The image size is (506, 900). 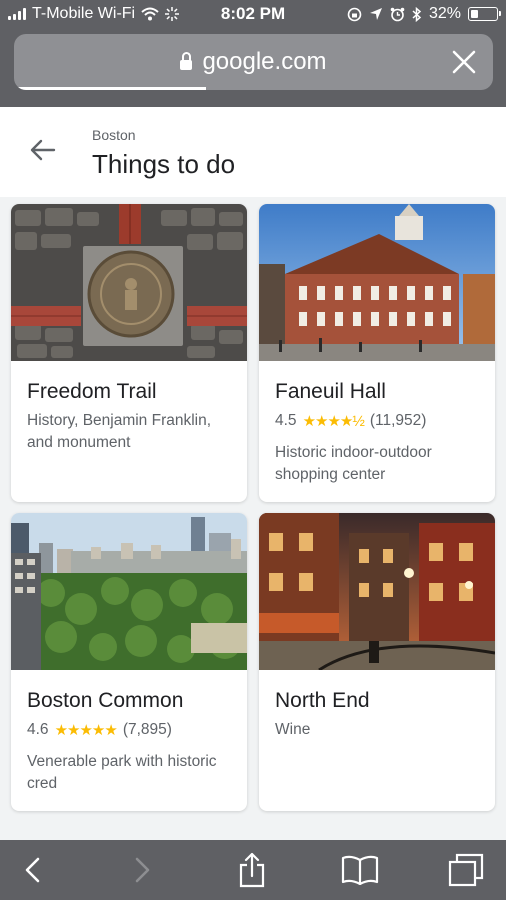 I want to click on share-button, so click(x=252, y=870).